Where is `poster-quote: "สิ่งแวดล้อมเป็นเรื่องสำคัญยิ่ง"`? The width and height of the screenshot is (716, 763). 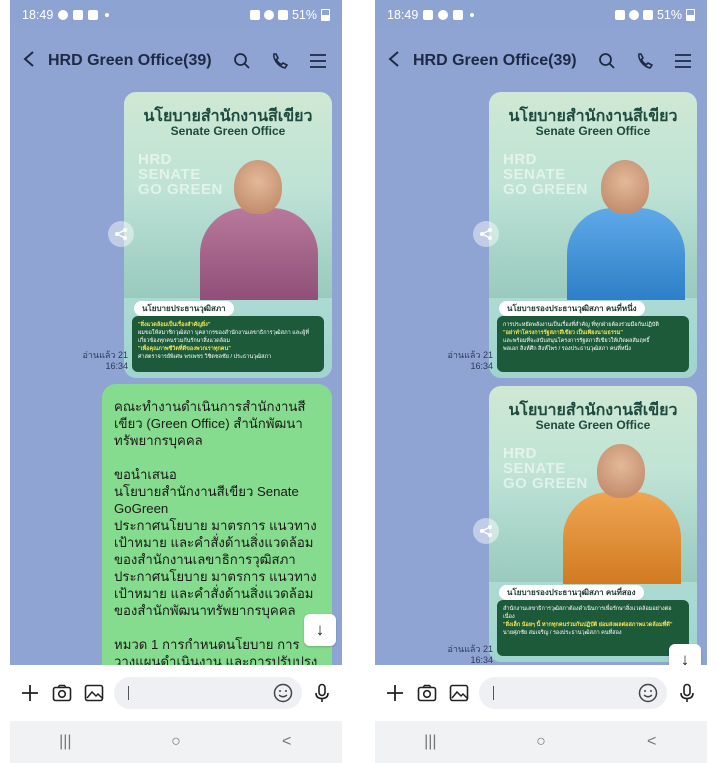 poster-quote: "สิ่งแวดล้อมเป็นเรื่องสำคัญยิ่ง" is located at coordinates (174, 325).